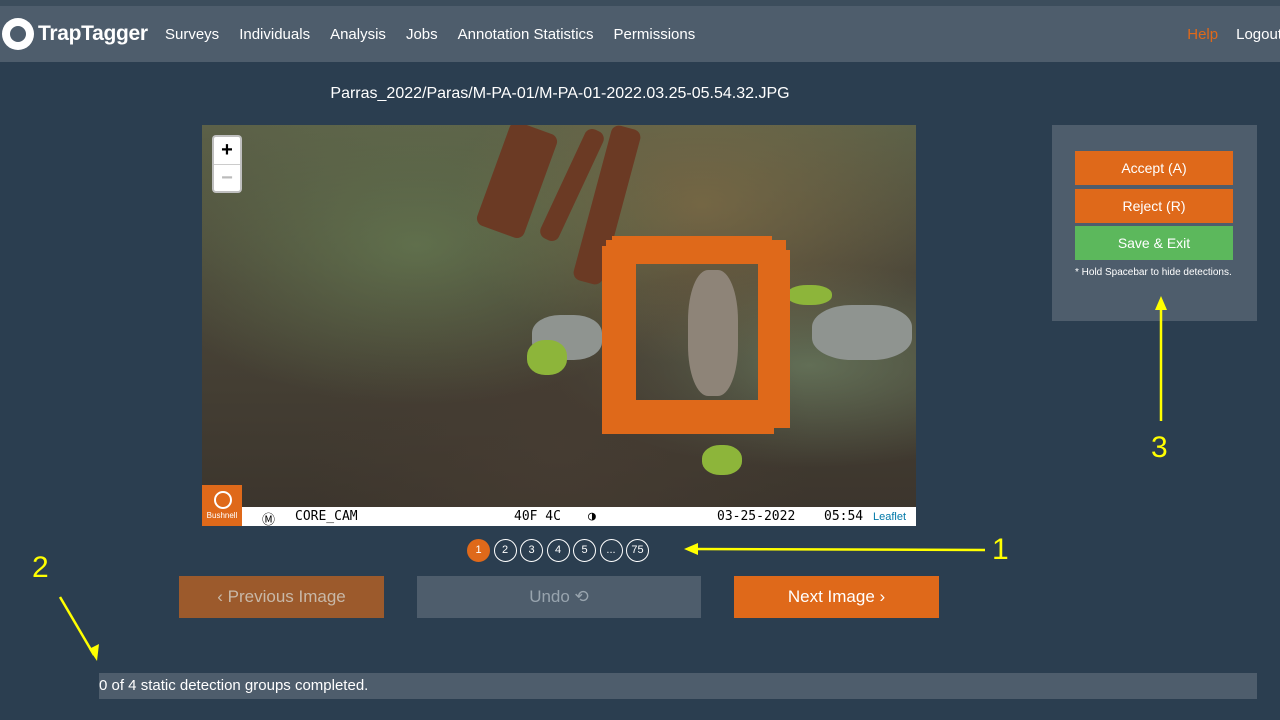  What do you see at coordinates (478, 550) in the screenshot?
I see `pager-page: 1` at bounding box center [478, 550].